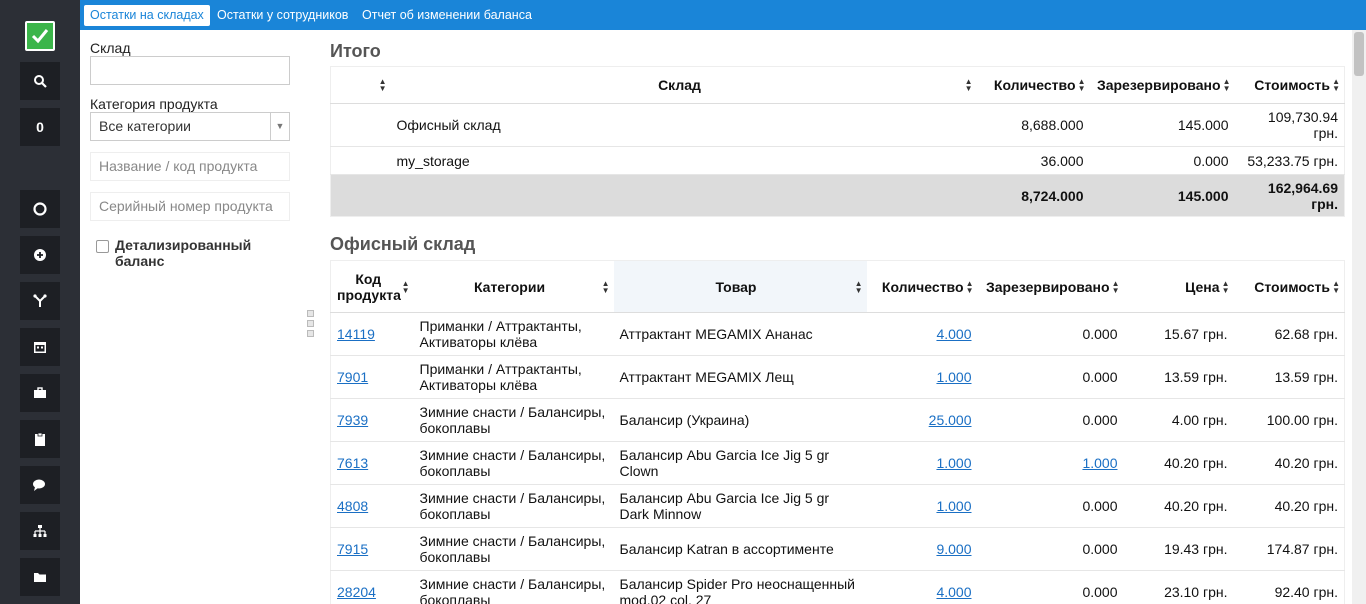 This screenshot has width=1366, height=604. What do you see at coordinates (1033, 160) in the screenshot?
I see `qty-cell: 36.000` at bounding box center [1033, 160].